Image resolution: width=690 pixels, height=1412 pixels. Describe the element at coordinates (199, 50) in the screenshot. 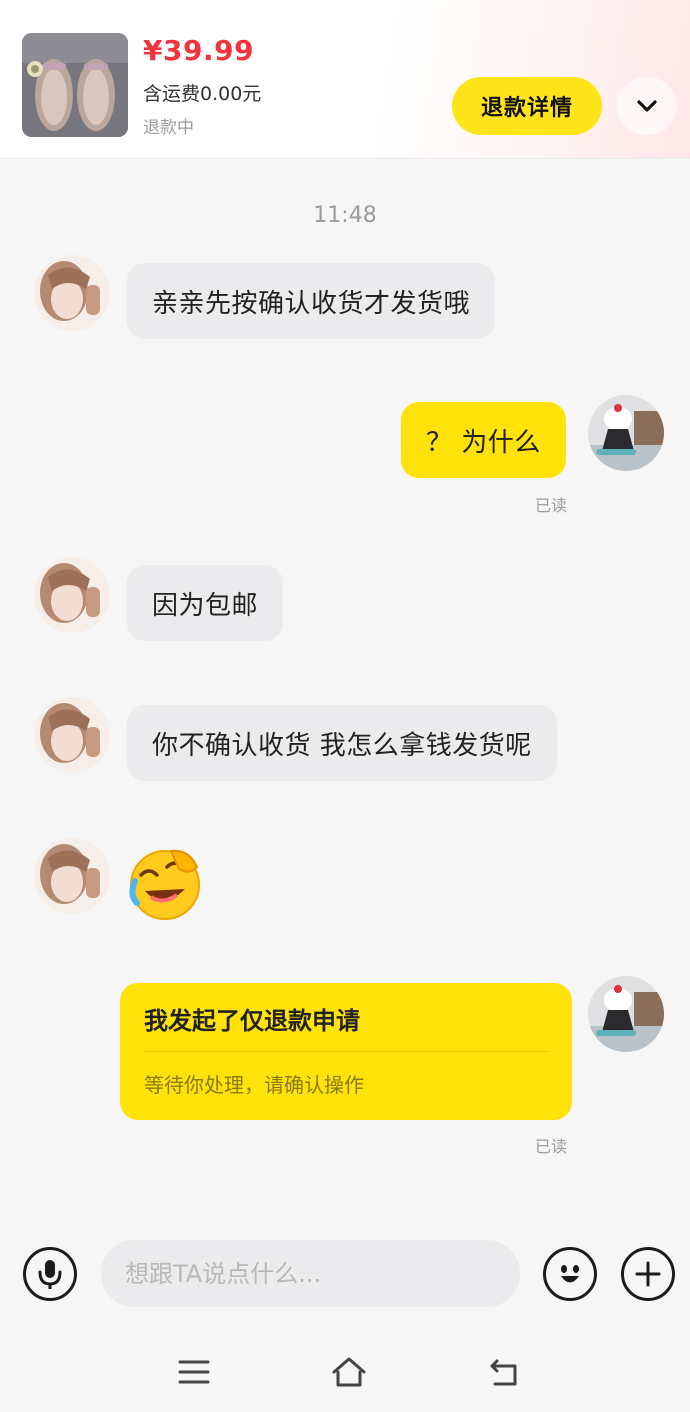

I see `product-price: ¥39.99` at that location.